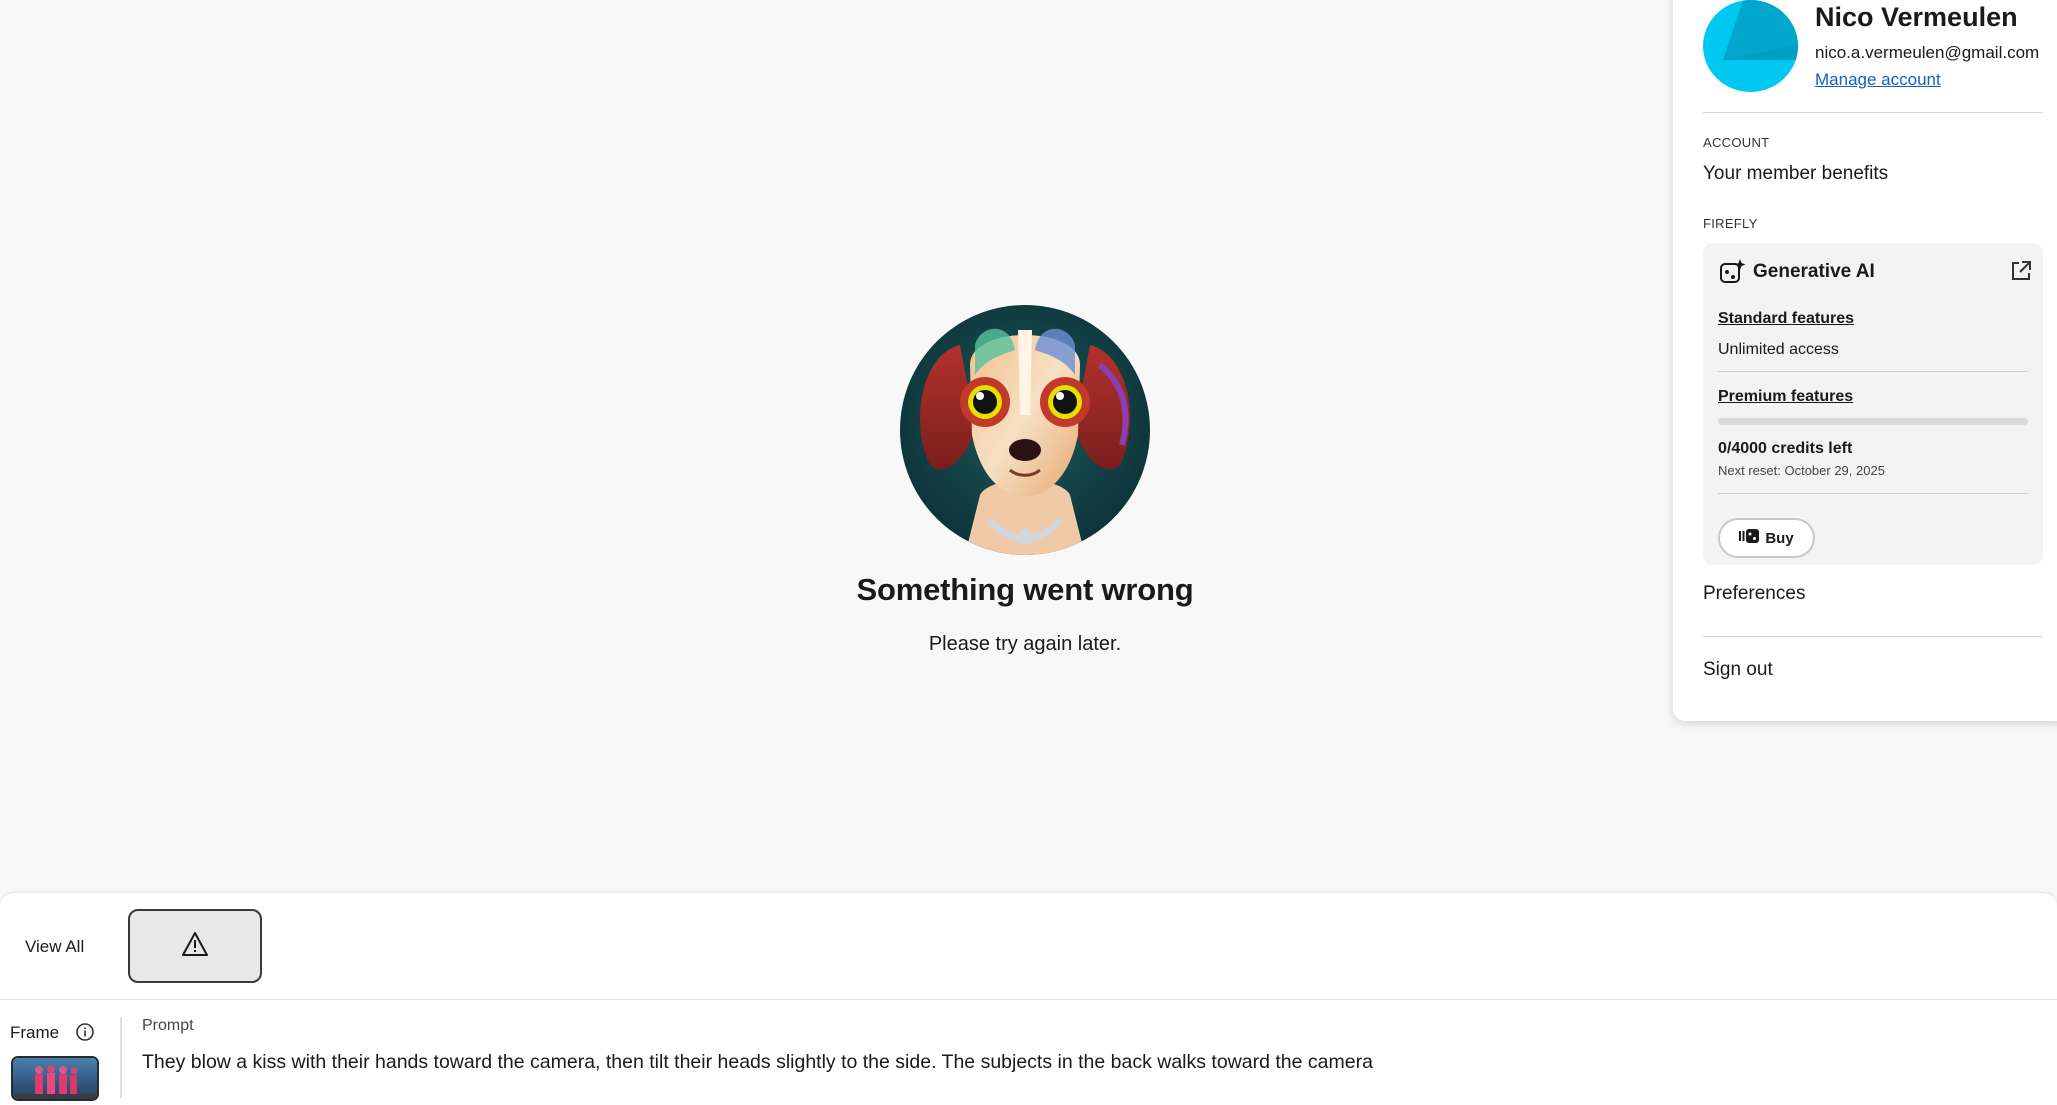  What do you see at coordinates (1814, 271) in the screenshot?
I see `generative-ai-title: Generative AI` at bounding box center [1814, 271].